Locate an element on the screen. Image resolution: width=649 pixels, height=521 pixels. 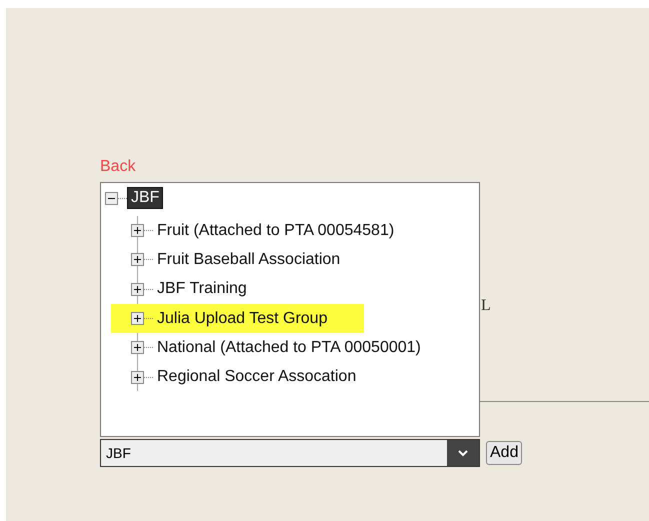
chevron-down-icon is located at coordinates (463, 453).